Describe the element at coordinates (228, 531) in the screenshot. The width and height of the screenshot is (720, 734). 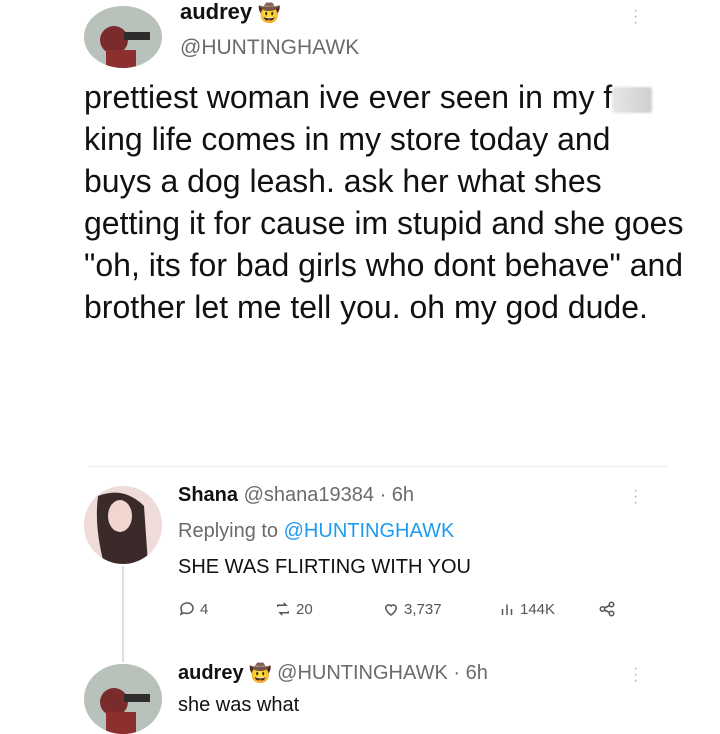
I see `replying-label: Replying to` at that location.